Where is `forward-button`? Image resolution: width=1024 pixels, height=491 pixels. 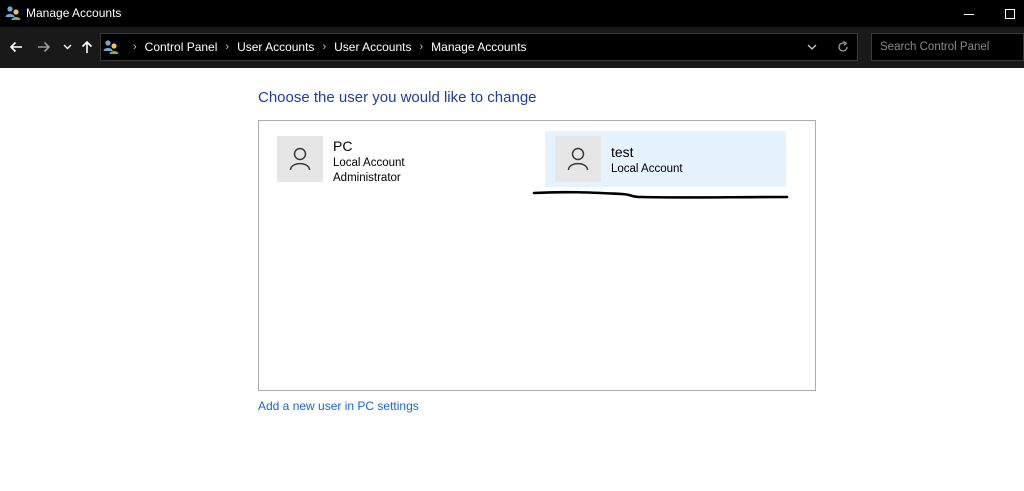
forward-button is located at coordinates (44, 47).